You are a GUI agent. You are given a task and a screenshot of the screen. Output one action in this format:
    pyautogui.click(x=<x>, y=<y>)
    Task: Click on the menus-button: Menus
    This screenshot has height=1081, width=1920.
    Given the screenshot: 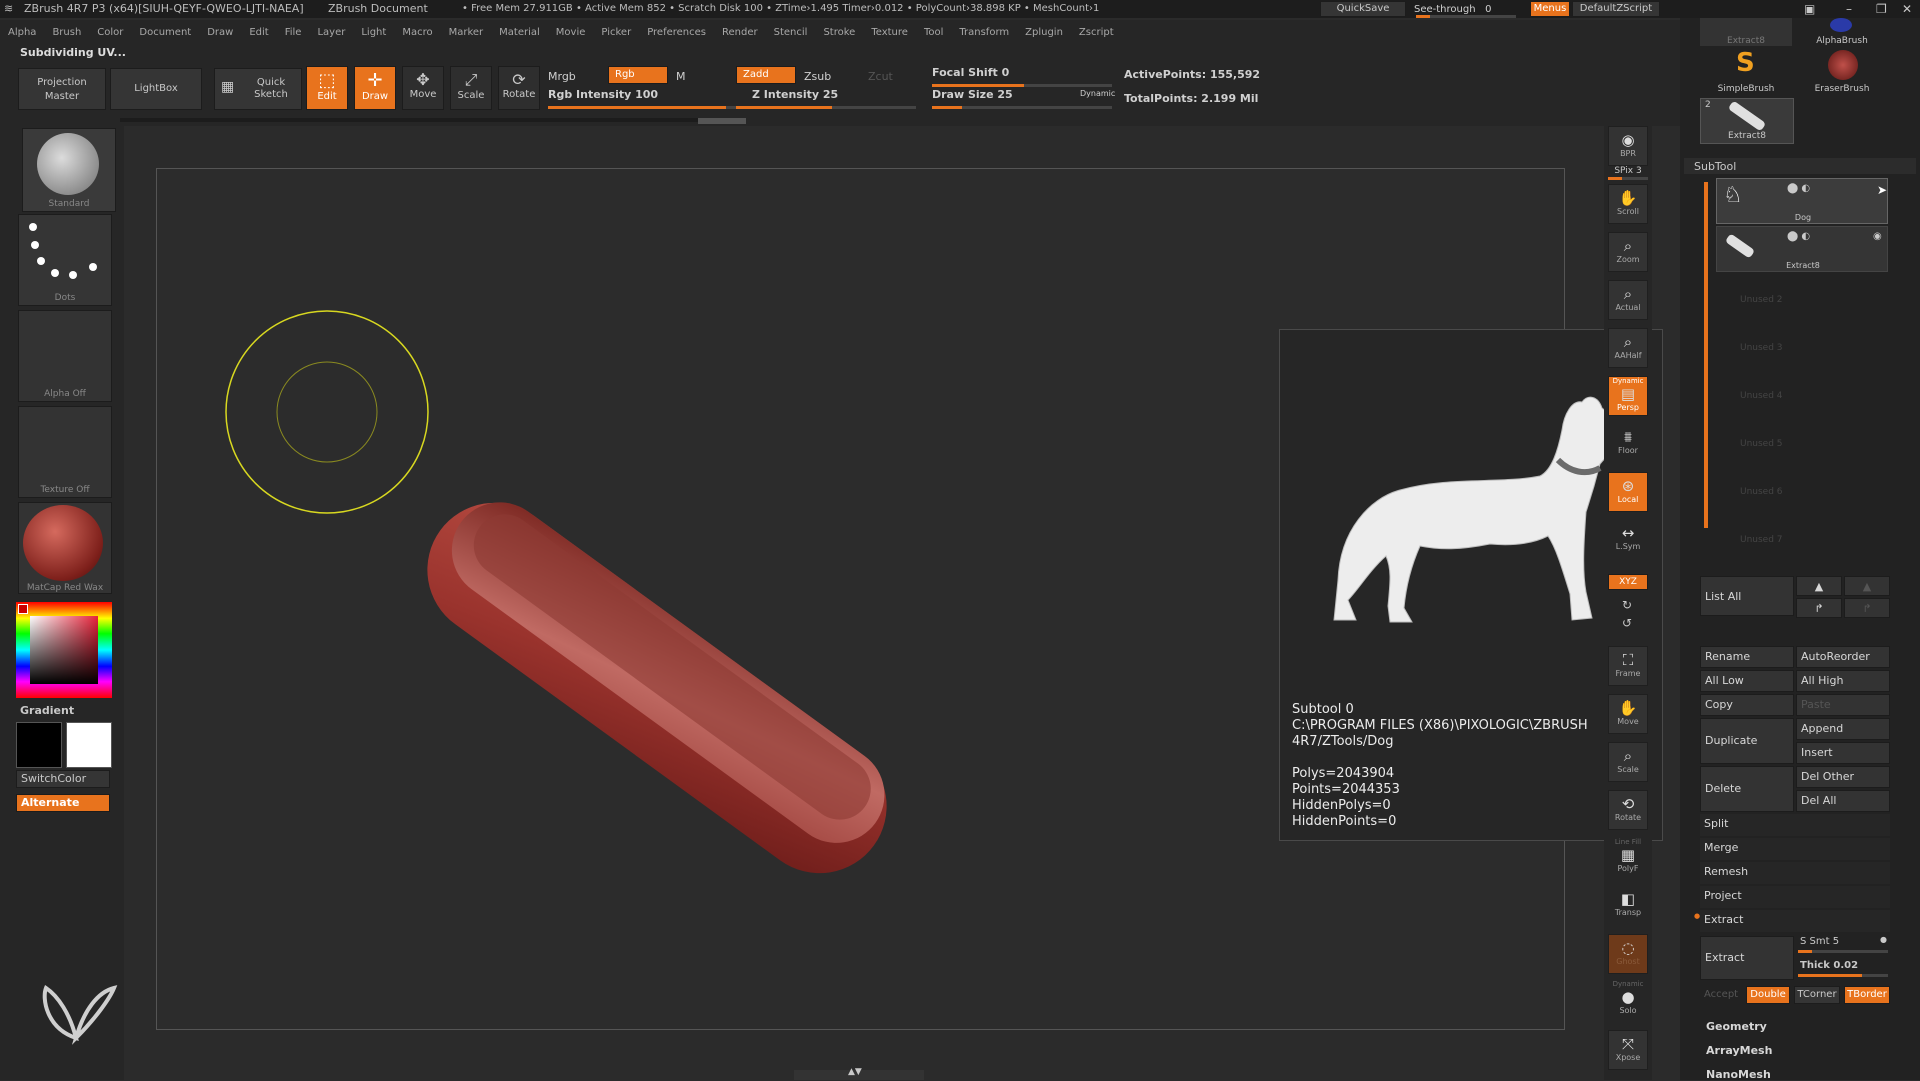 What is the action you would take?
    pyautogui.click(x=1550, y=9)
    